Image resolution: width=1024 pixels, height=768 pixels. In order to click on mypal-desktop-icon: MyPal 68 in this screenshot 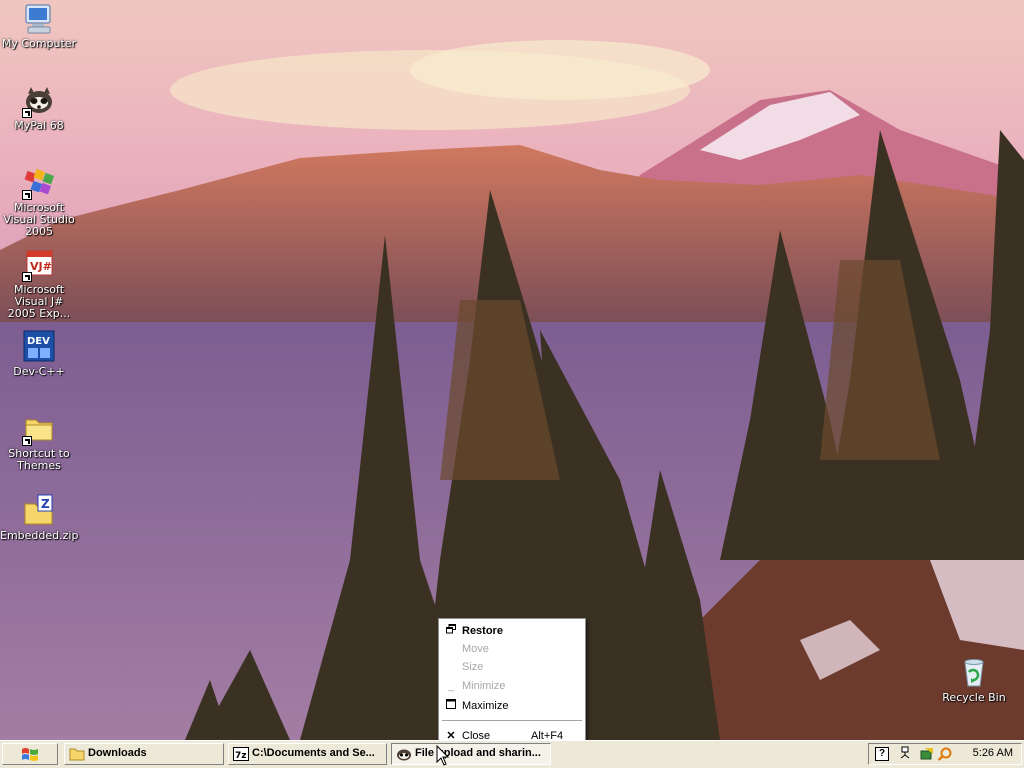, I will do `click(39, 108)`.